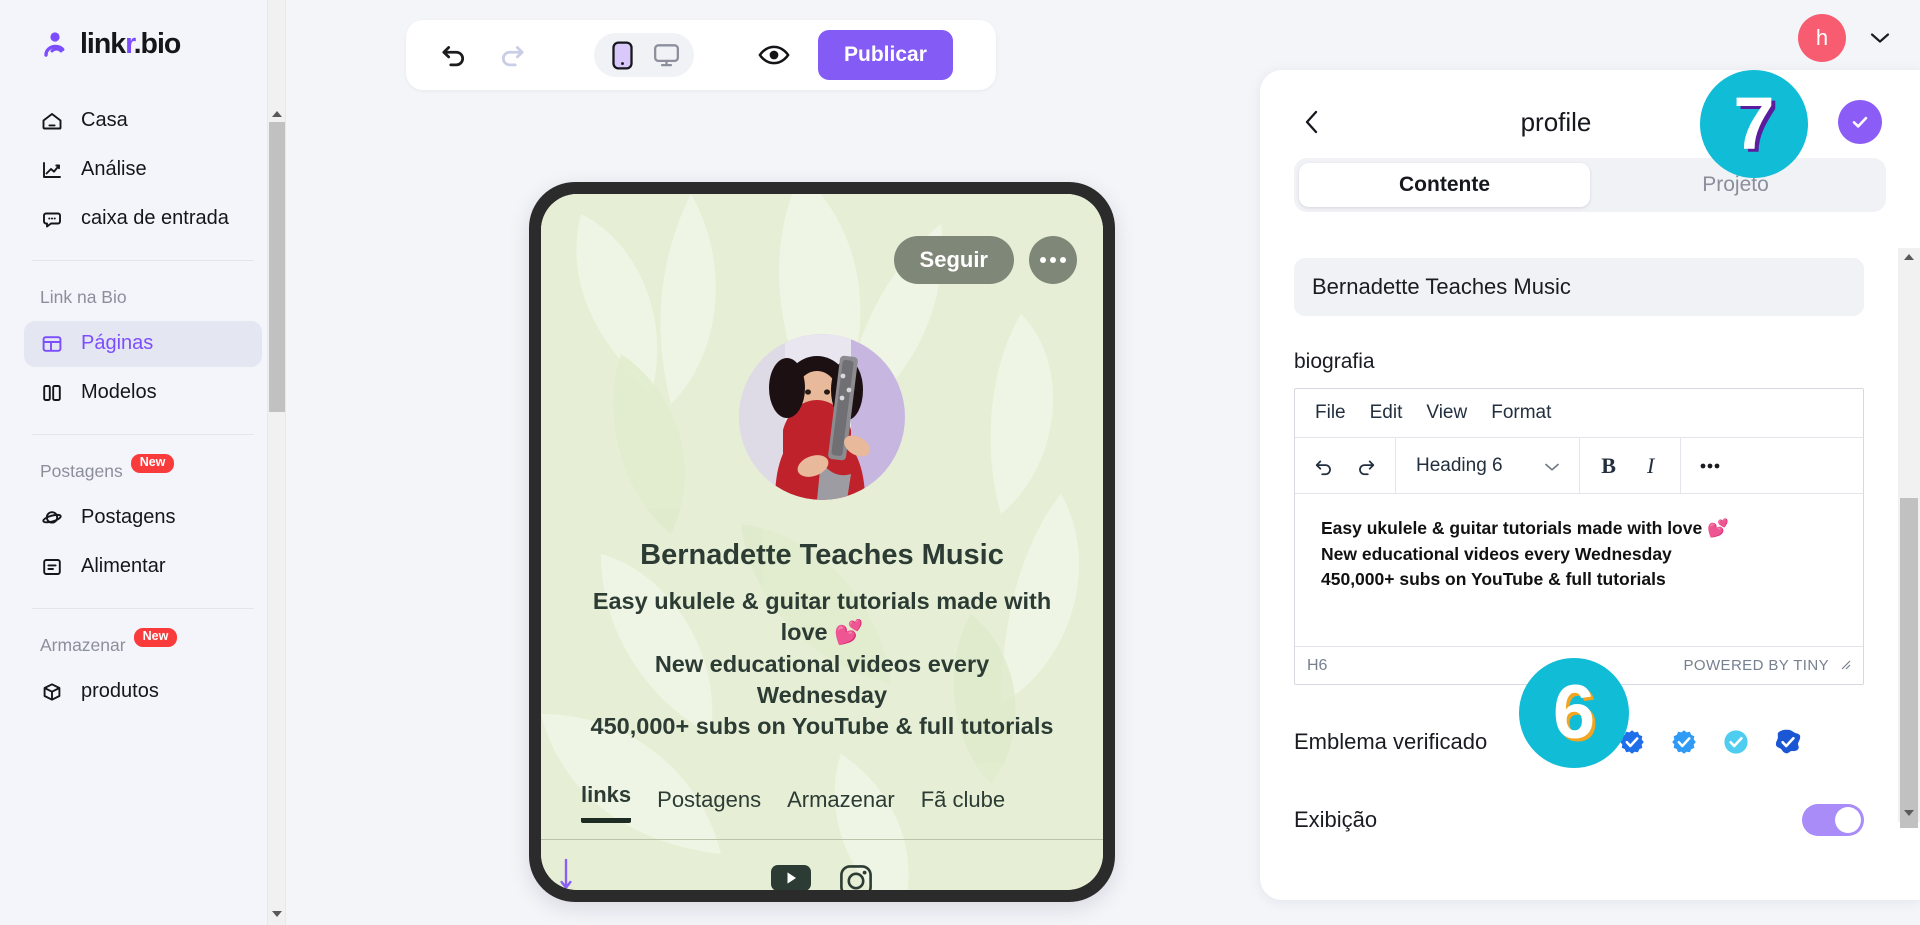  What do you see at coordinates (130, 44) in the screenshot?
I see `brand-name: linkr.bio` at bounding box center [130, 44].